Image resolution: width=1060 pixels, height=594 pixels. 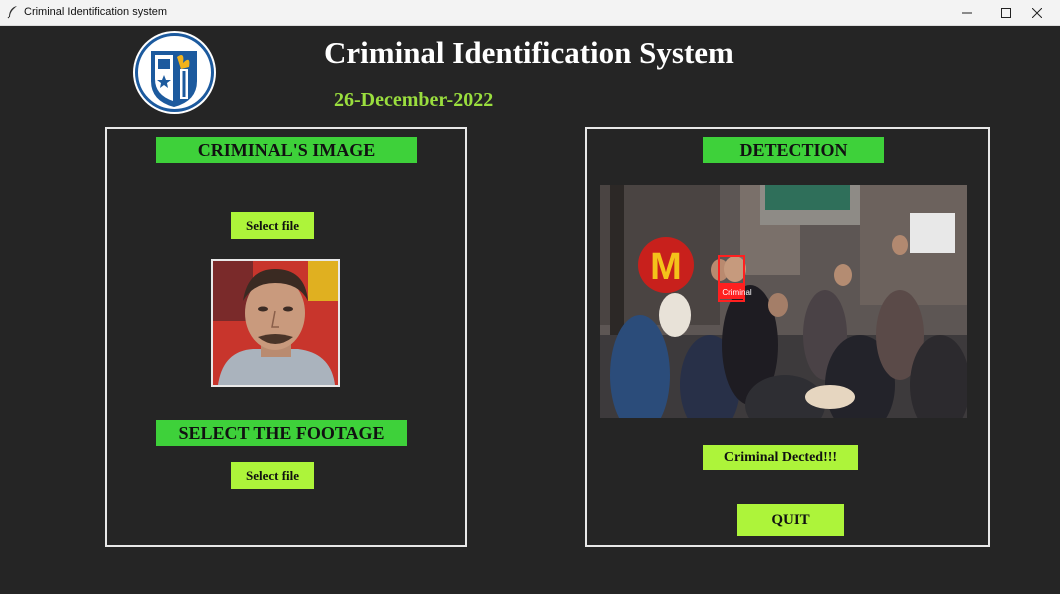 What do you see at coordinates (780, 457) in the screenshot?
I see `detection-status: Criminal Dected!!!` at bounding box center [780, 457].